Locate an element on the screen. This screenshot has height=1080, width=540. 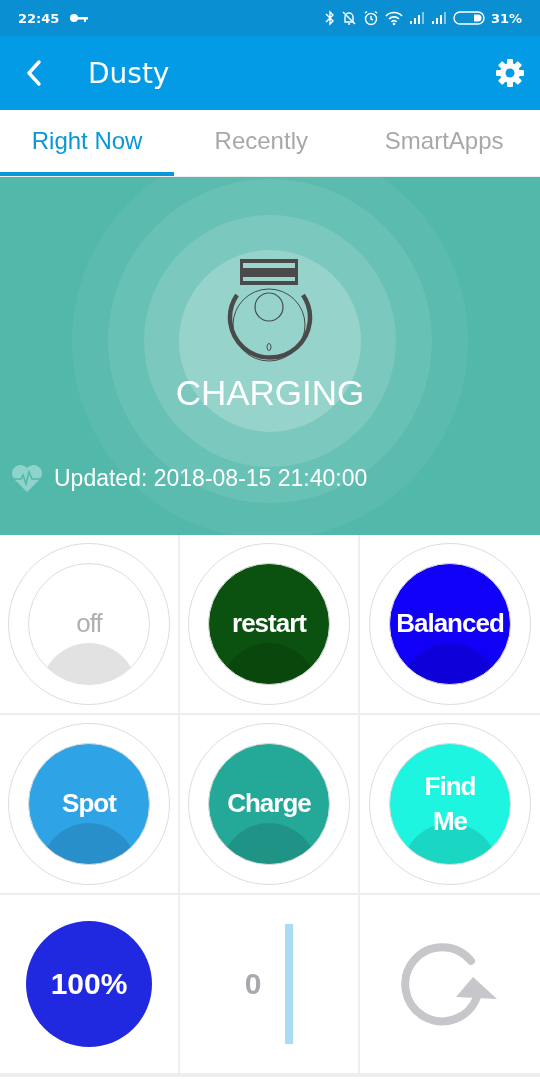
tab: Recently is located at coordinates (261, 143).